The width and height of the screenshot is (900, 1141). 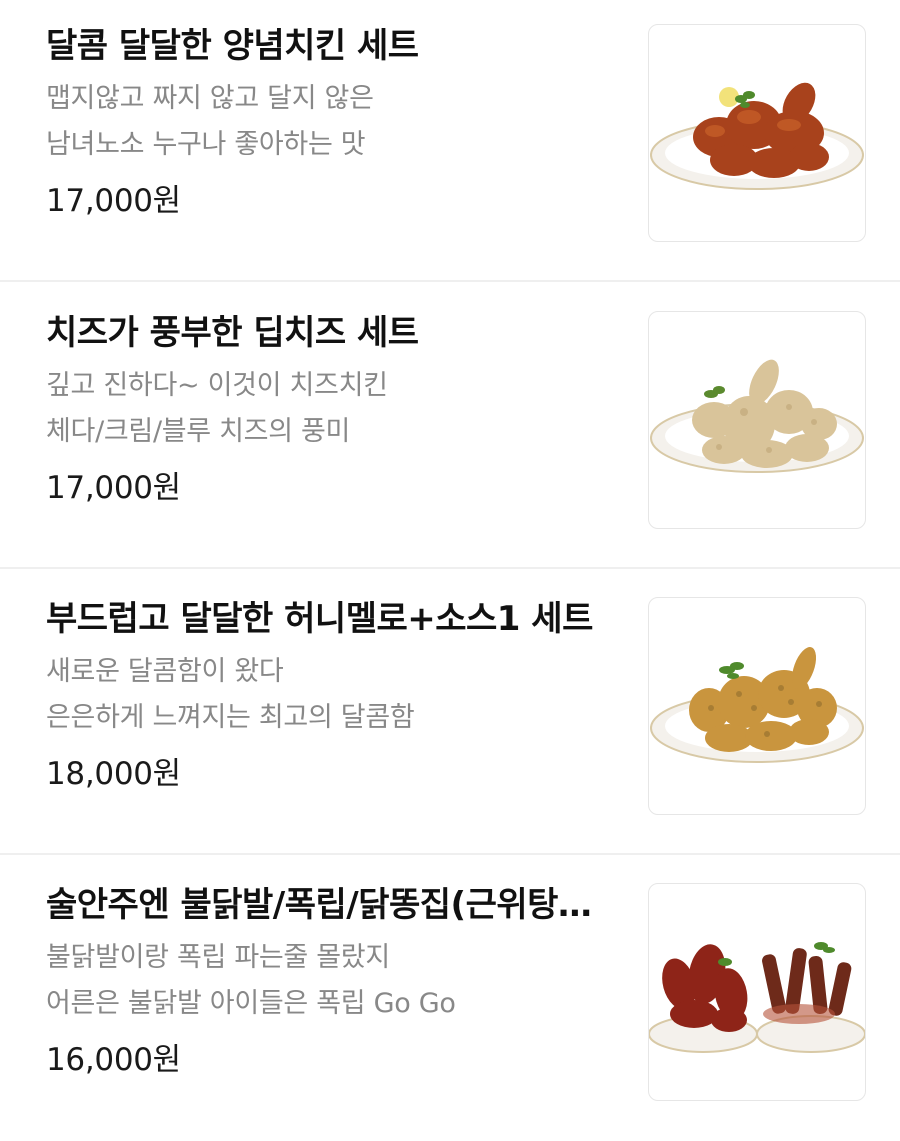 What do you see at coordinates (165, 671) in the screenshot?
I see `item-description-line1: 새로운 달콤함이 왔다` at bounding box center [165, 671].